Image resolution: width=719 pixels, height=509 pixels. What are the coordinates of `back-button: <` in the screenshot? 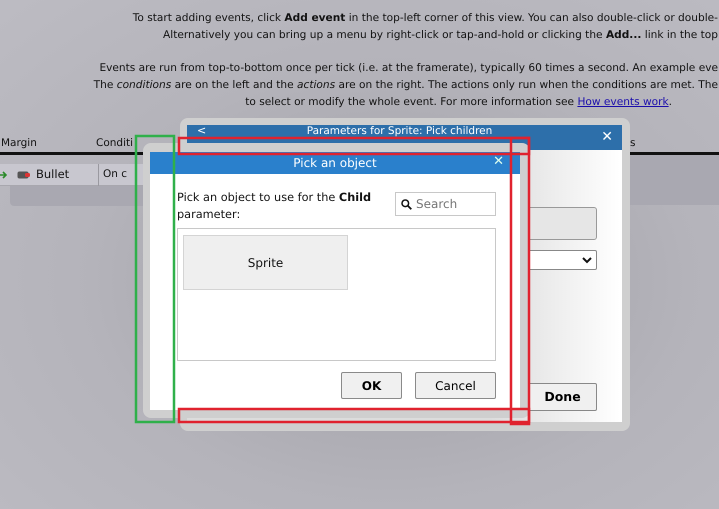 It's located at (201, 130).